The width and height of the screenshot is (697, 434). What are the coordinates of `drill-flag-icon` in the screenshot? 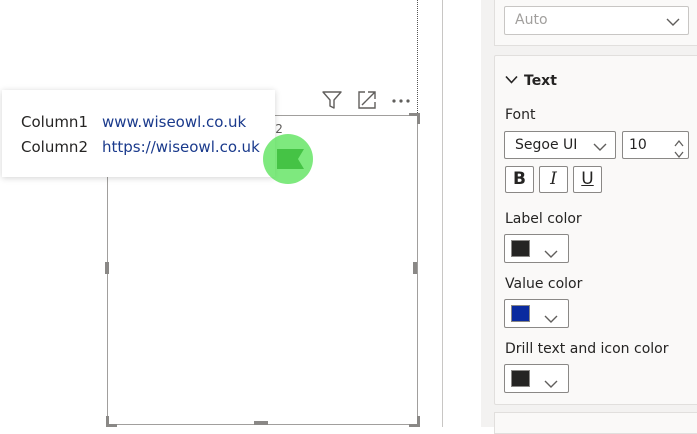 It's located at (291, 161).